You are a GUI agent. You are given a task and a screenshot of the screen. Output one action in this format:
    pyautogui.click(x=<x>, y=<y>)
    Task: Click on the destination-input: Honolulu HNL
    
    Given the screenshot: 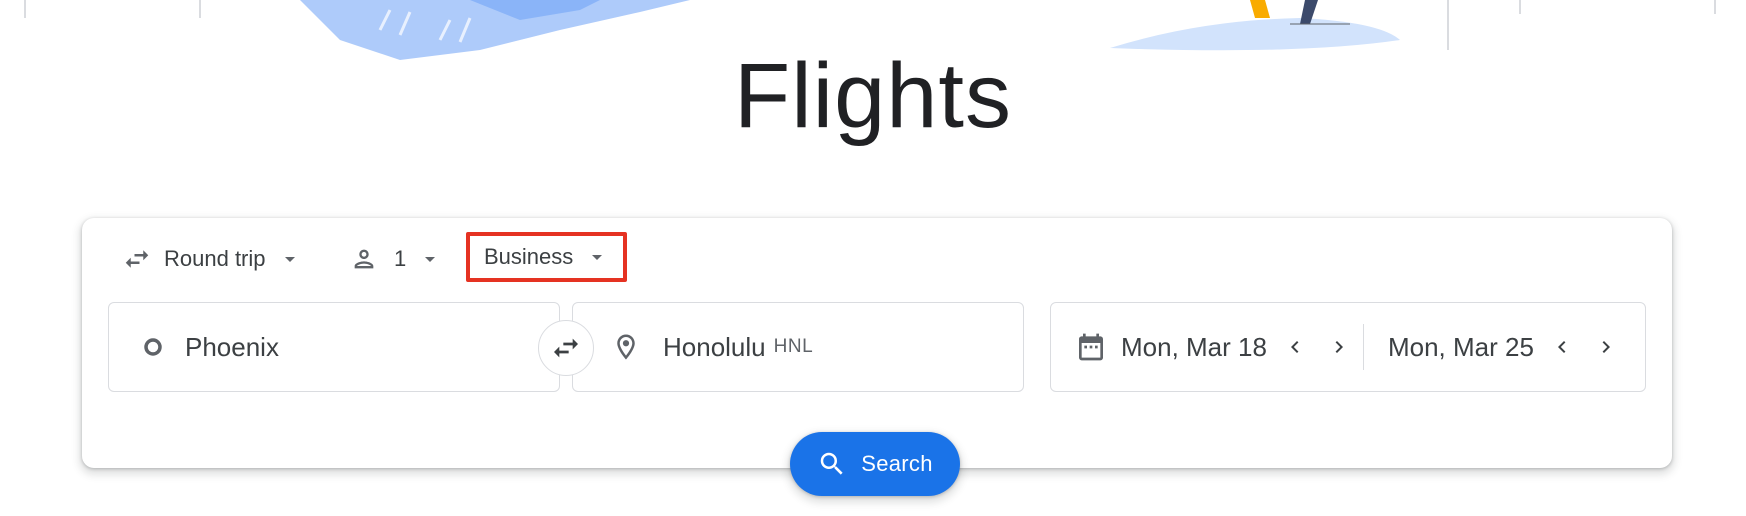 What is the action you would take?
    pyautogui.click(x=798, y=347)
    